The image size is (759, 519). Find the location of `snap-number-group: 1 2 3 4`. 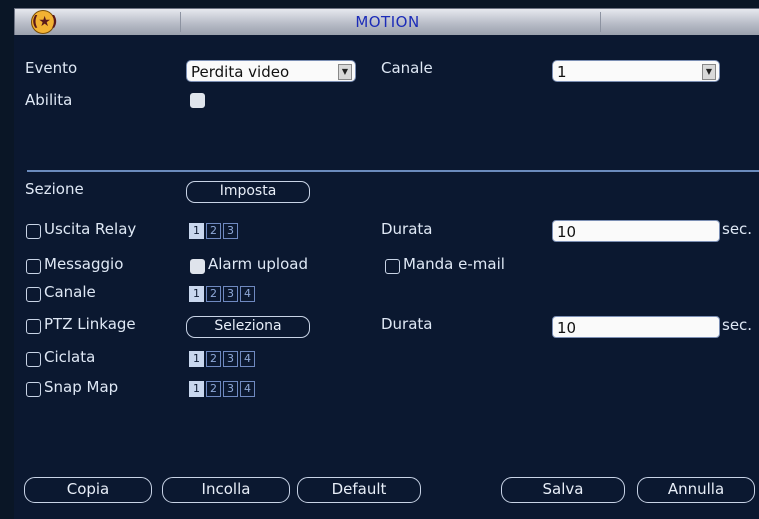

snap-number-group: 1 2 3 4 is located at coordinates (222, 389).